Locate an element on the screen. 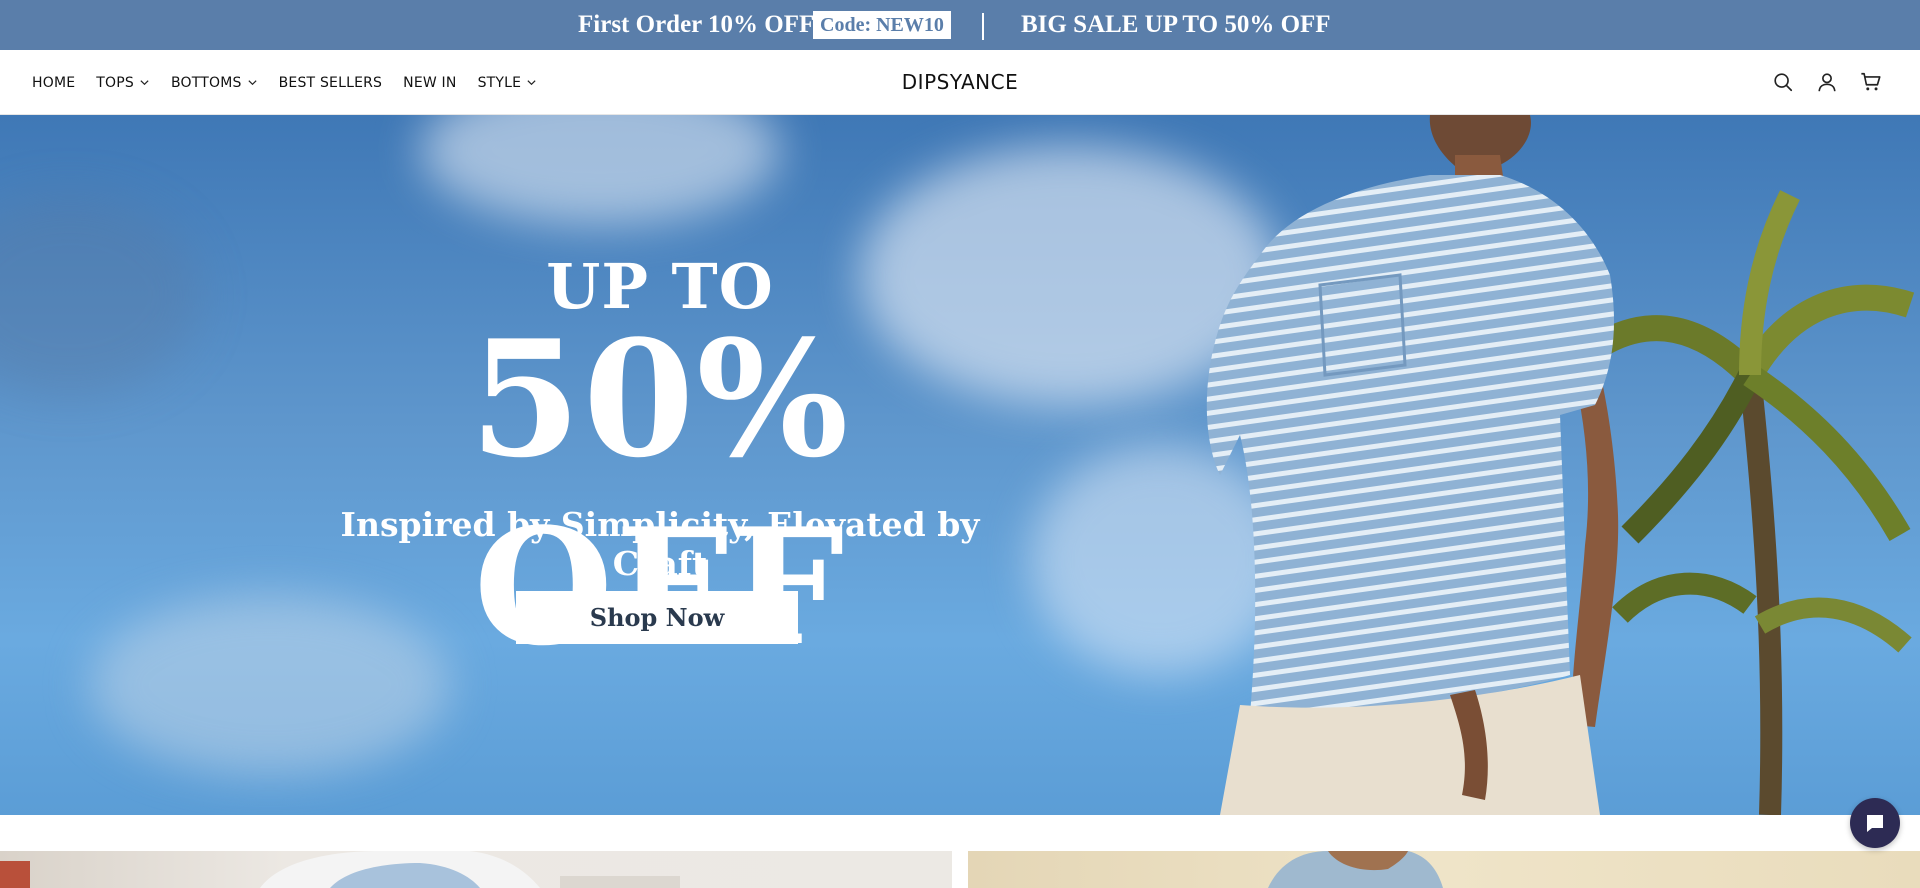 This screenshot has width=1920, height=888. category-card-left is located at coordinates (476, 869).